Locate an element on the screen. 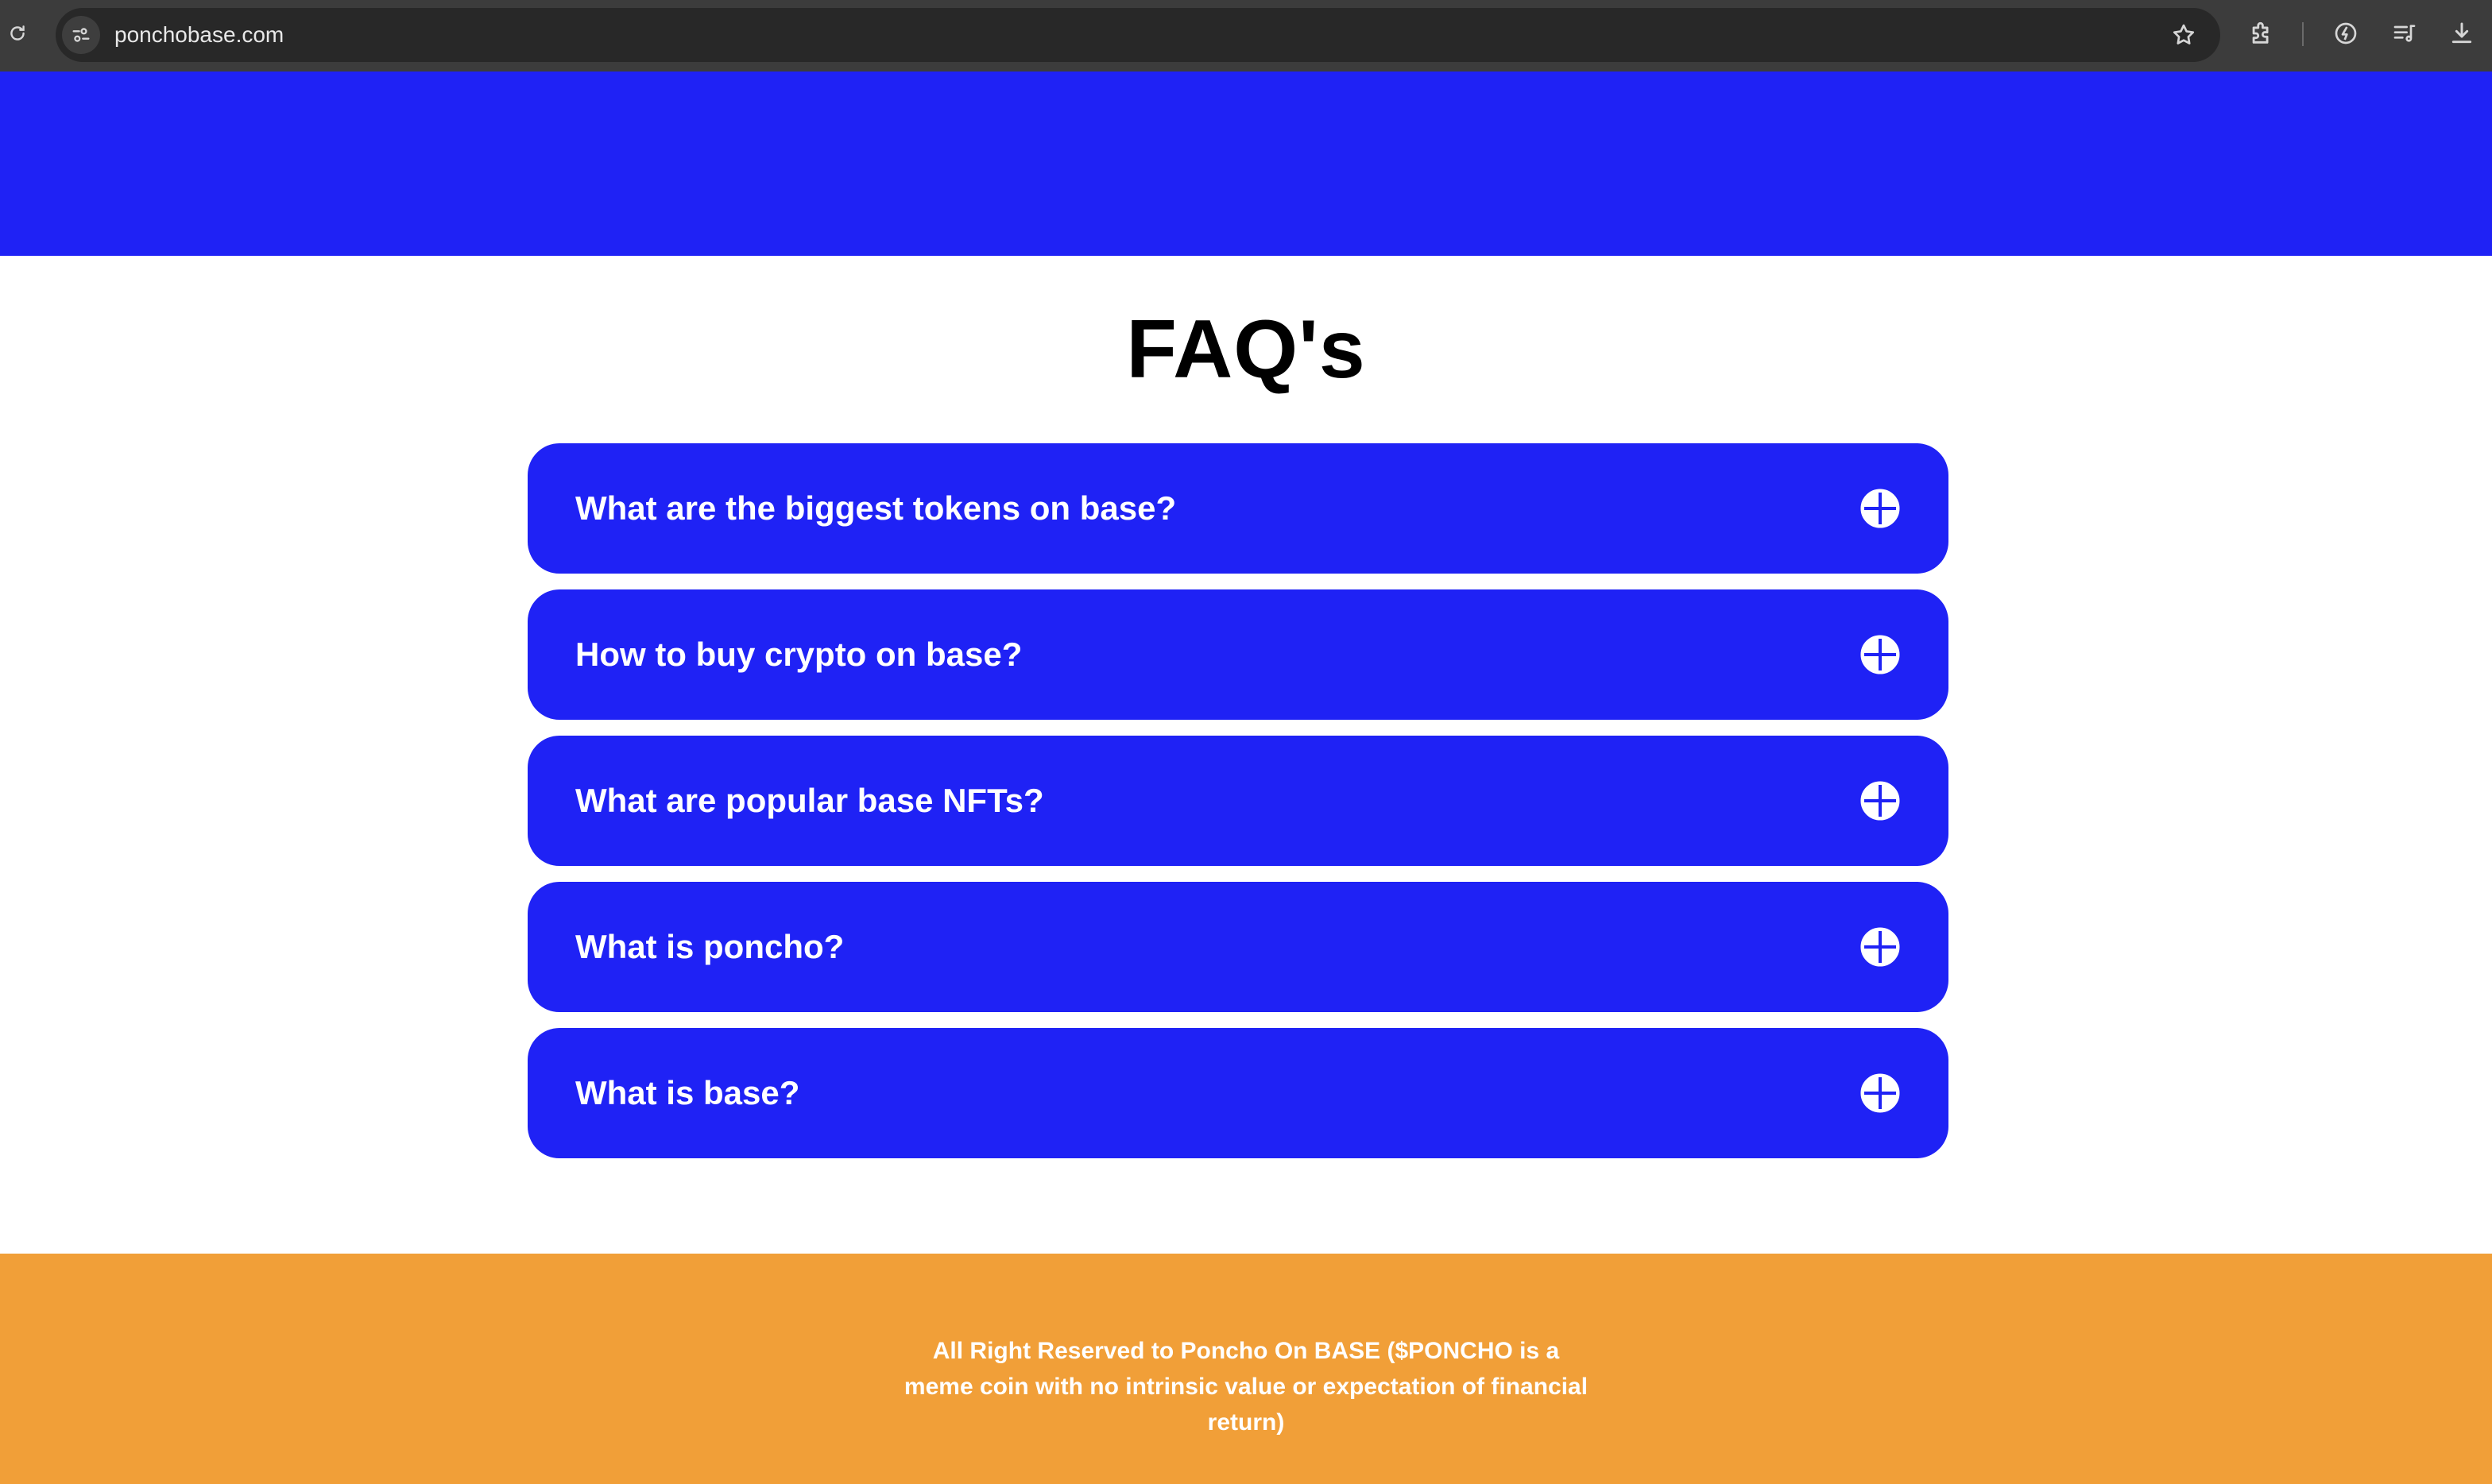  hero-banner is located at coordinates (1246, 163).